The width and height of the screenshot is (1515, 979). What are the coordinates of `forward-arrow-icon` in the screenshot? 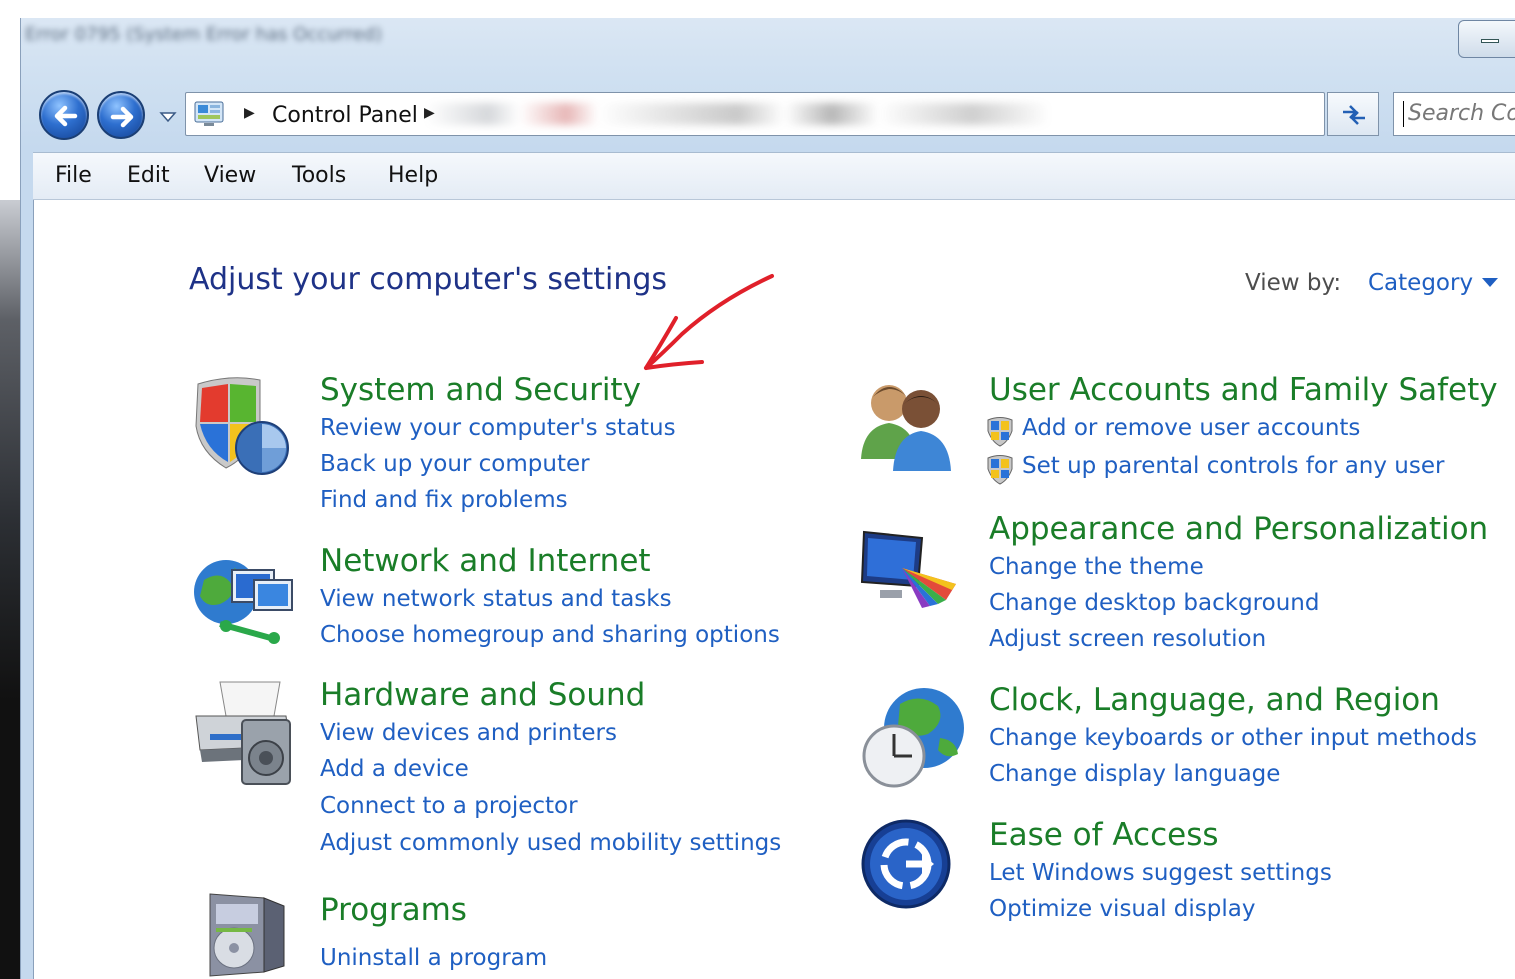 It's located at (122, 117).